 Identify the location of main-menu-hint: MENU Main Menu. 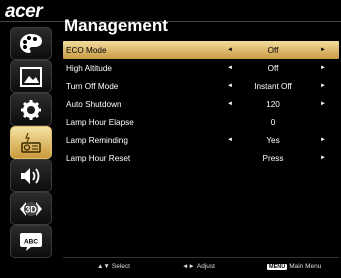
(294, 266).